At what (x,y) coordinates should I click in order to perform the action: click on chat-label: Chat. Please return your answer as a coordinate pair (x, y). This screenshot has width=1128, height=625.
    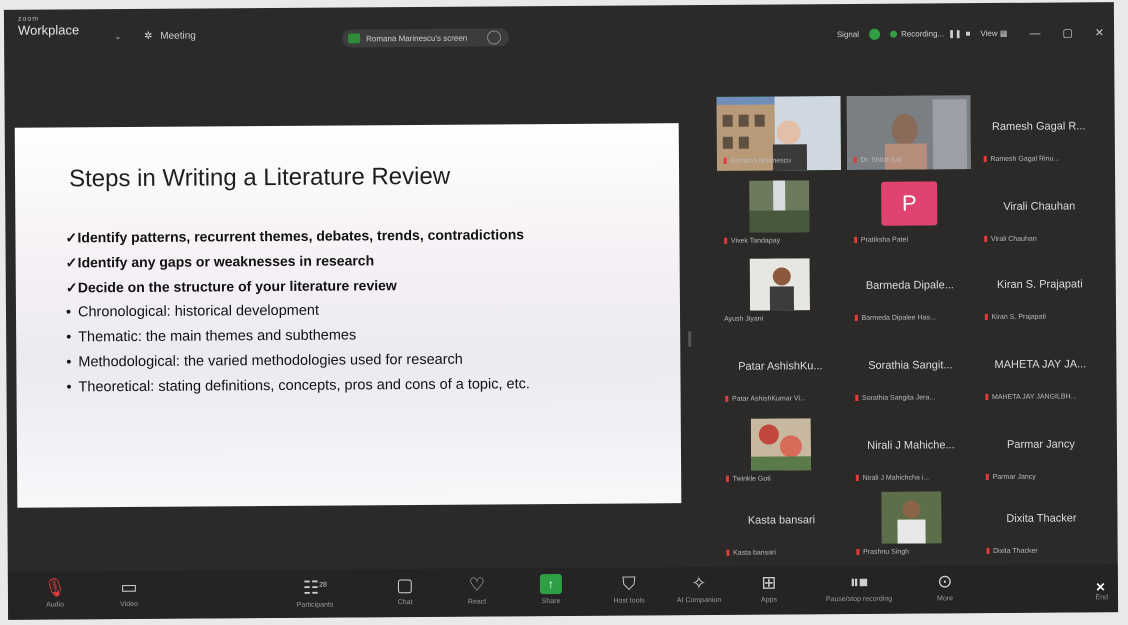
    Looking at the image, I should click on (405, 603).